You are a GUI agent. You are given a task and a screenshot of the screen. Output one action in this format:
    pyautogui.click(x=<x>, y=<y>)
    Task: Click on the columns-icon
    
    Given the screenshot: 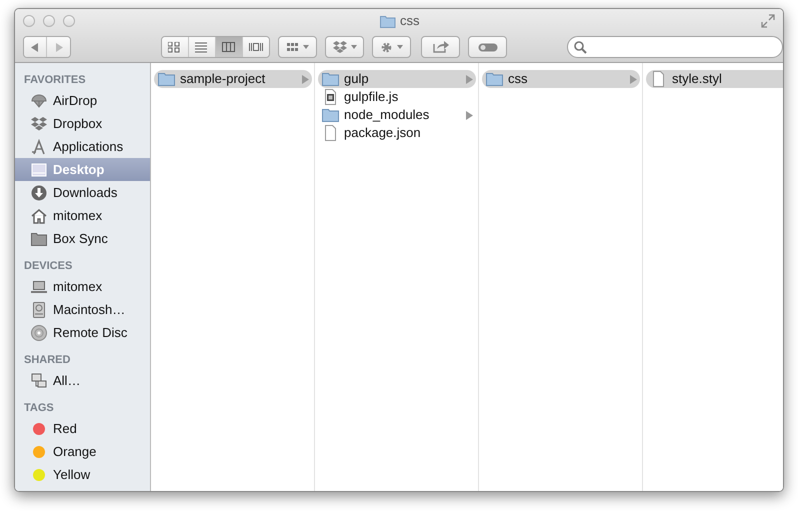 What is the action you would take?
    pyautogui.click(x=229, y=47)
    